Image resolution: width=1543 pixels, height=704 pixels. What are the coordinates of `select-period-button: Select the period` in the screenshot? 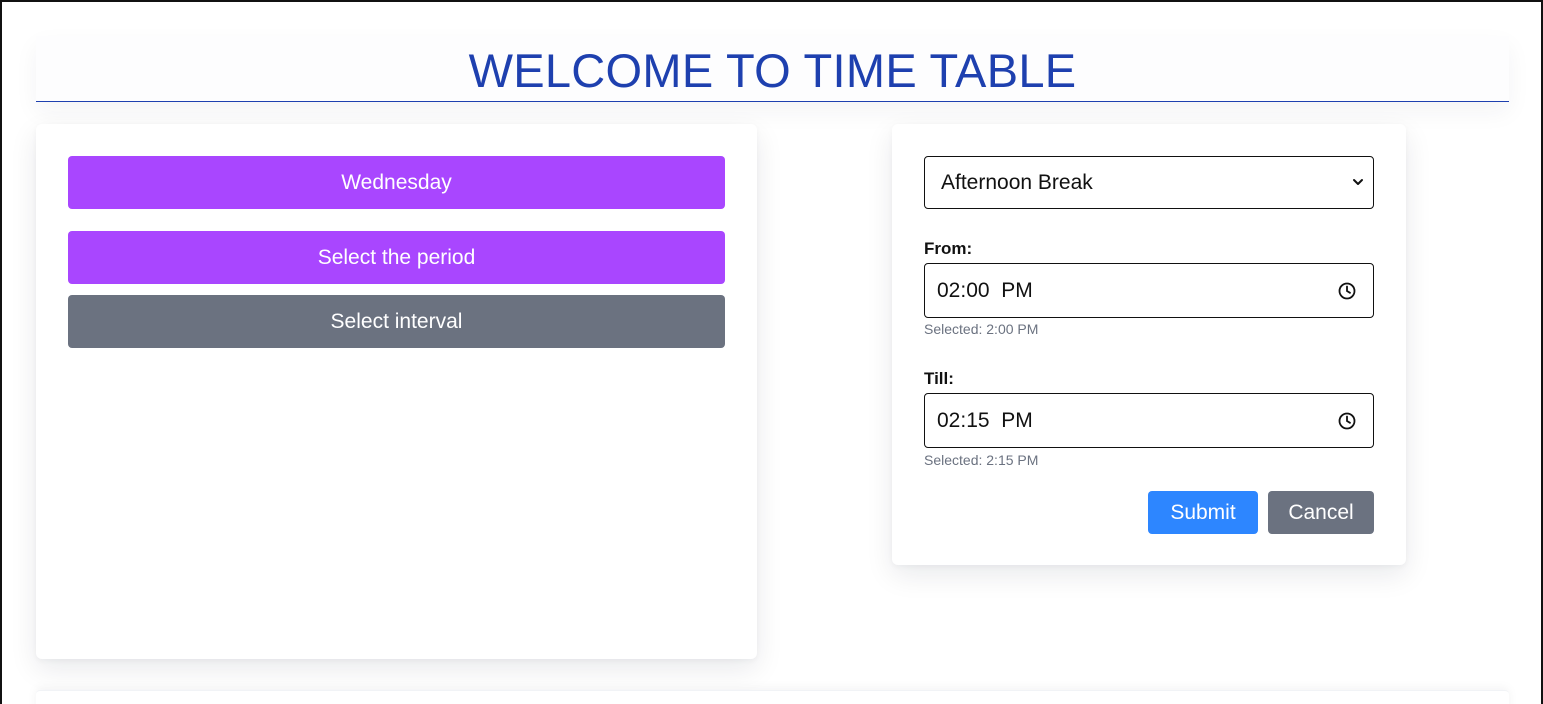 It's located at (396, 257).